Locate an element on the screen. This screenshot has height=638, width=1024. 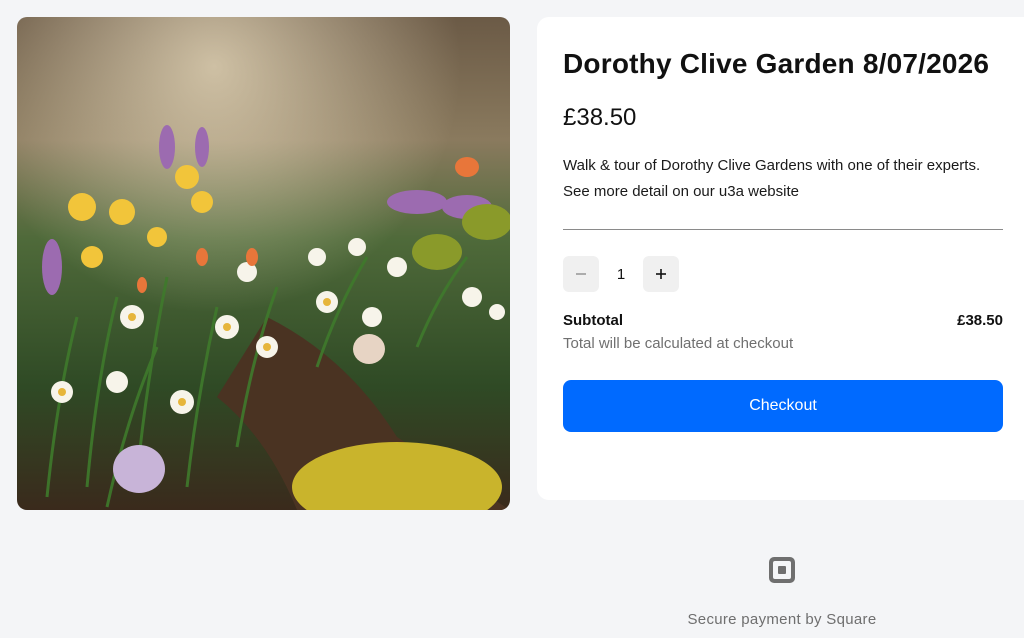
checkout-button: Checkout is located at coordinates (783, 406).